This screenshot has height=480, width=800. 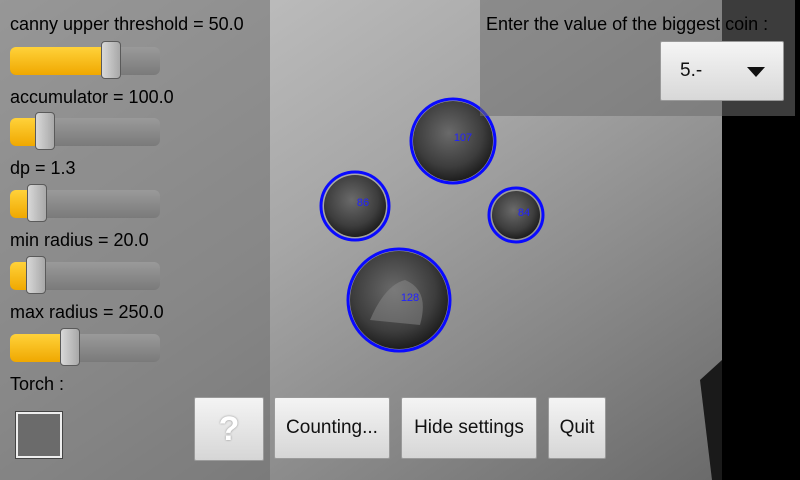 I want to click on coin-value-selected: 5.-, so click(x=691, y=70).